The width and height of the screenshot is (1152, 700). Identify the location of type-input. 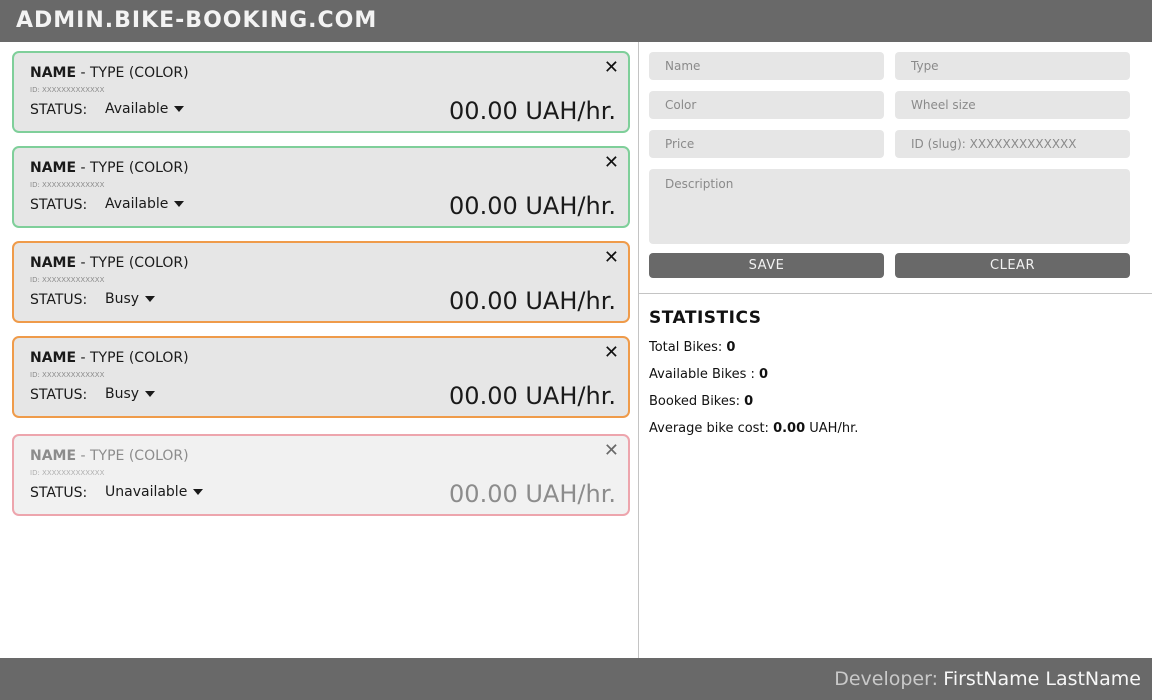
(1012, 66).